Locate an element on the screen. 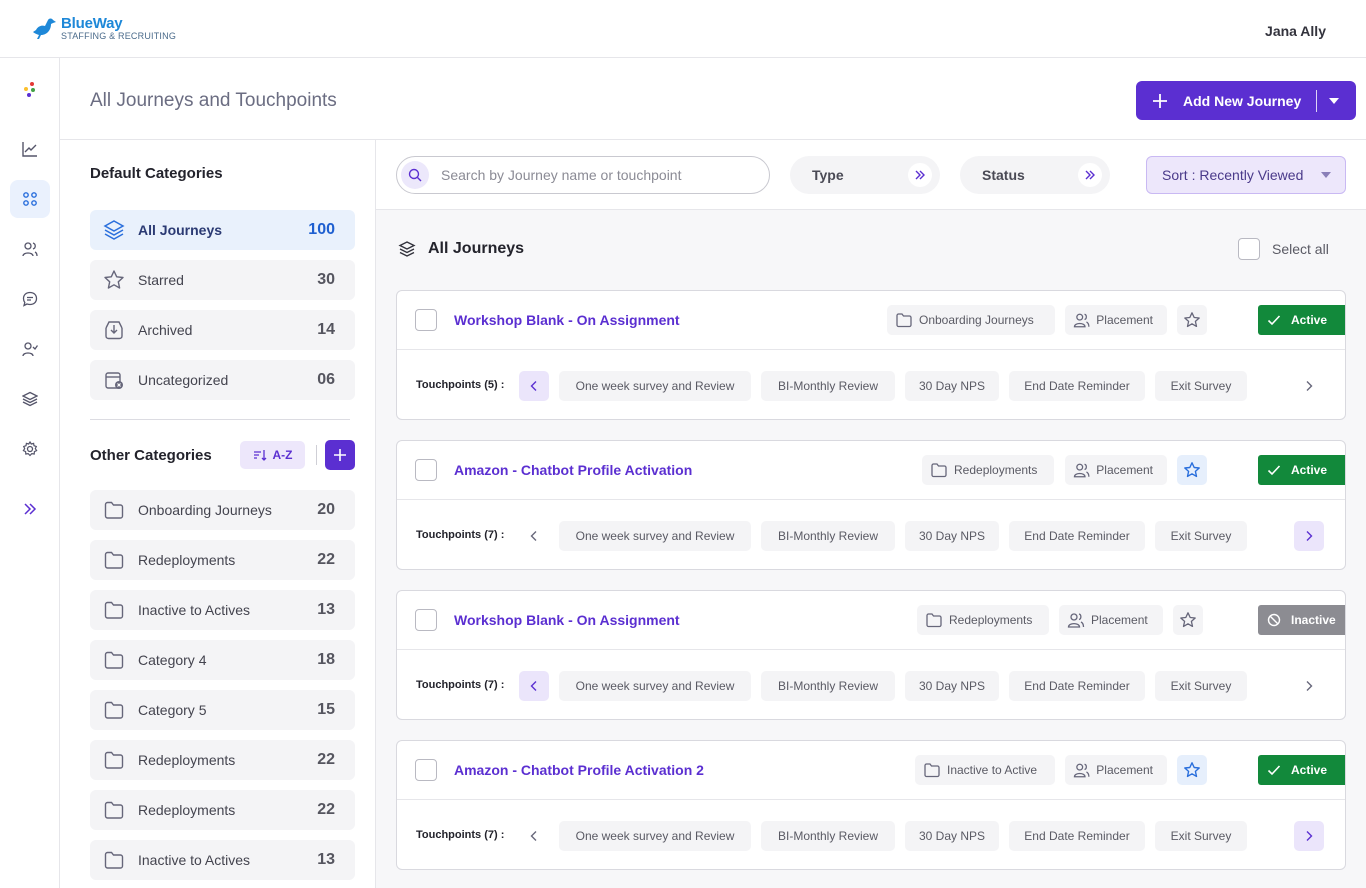 The width and height of the screenshot is (1366, 888). button-divider is located at coordinates (1317, 100).